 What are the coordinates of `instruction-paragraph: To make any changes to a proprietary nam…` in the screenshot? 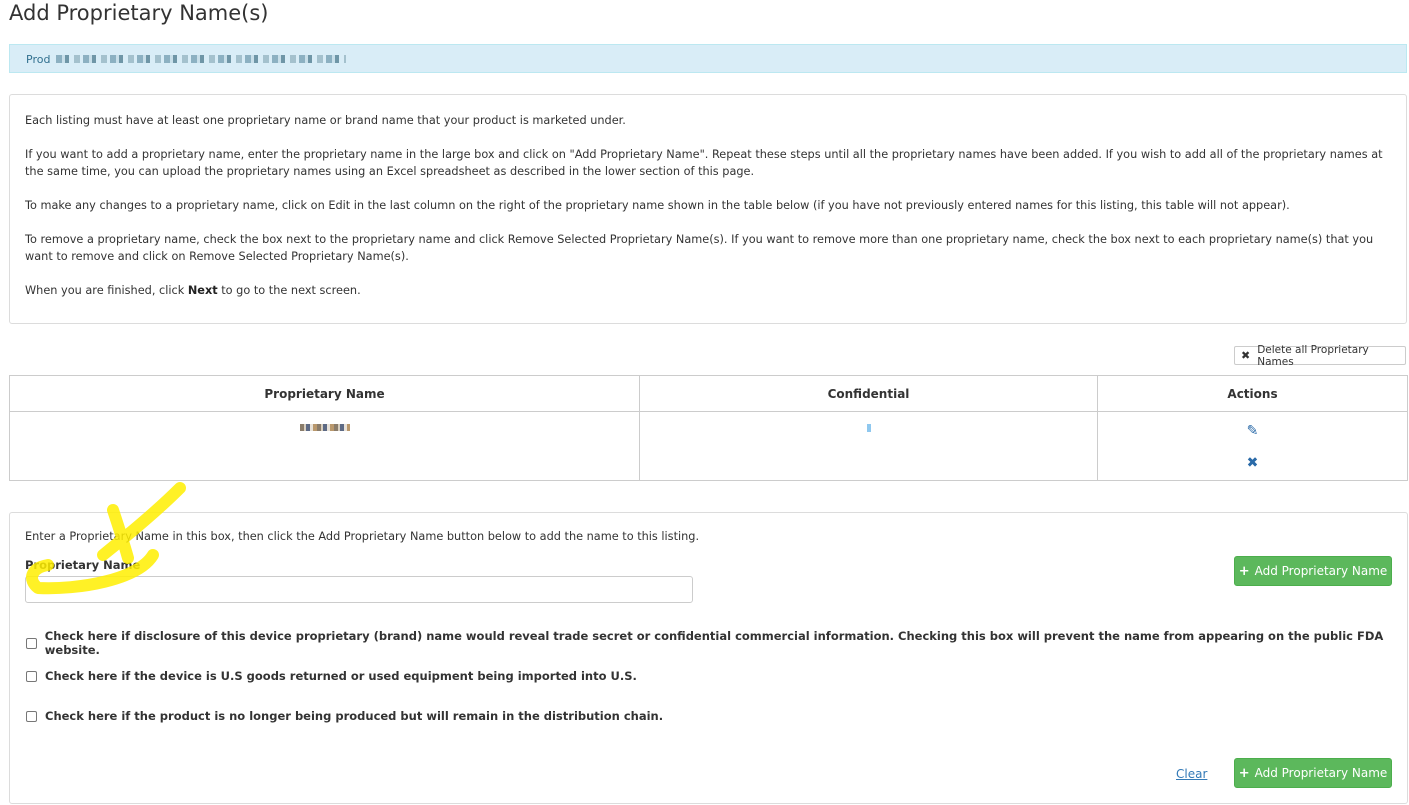 It's located at (657, 205).